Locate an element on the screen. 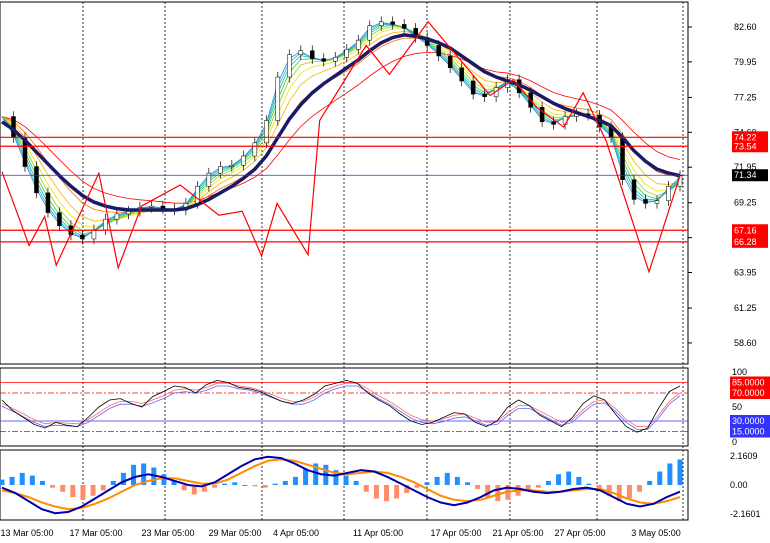  stochastic-third-line is located at coordinates (341, 407).